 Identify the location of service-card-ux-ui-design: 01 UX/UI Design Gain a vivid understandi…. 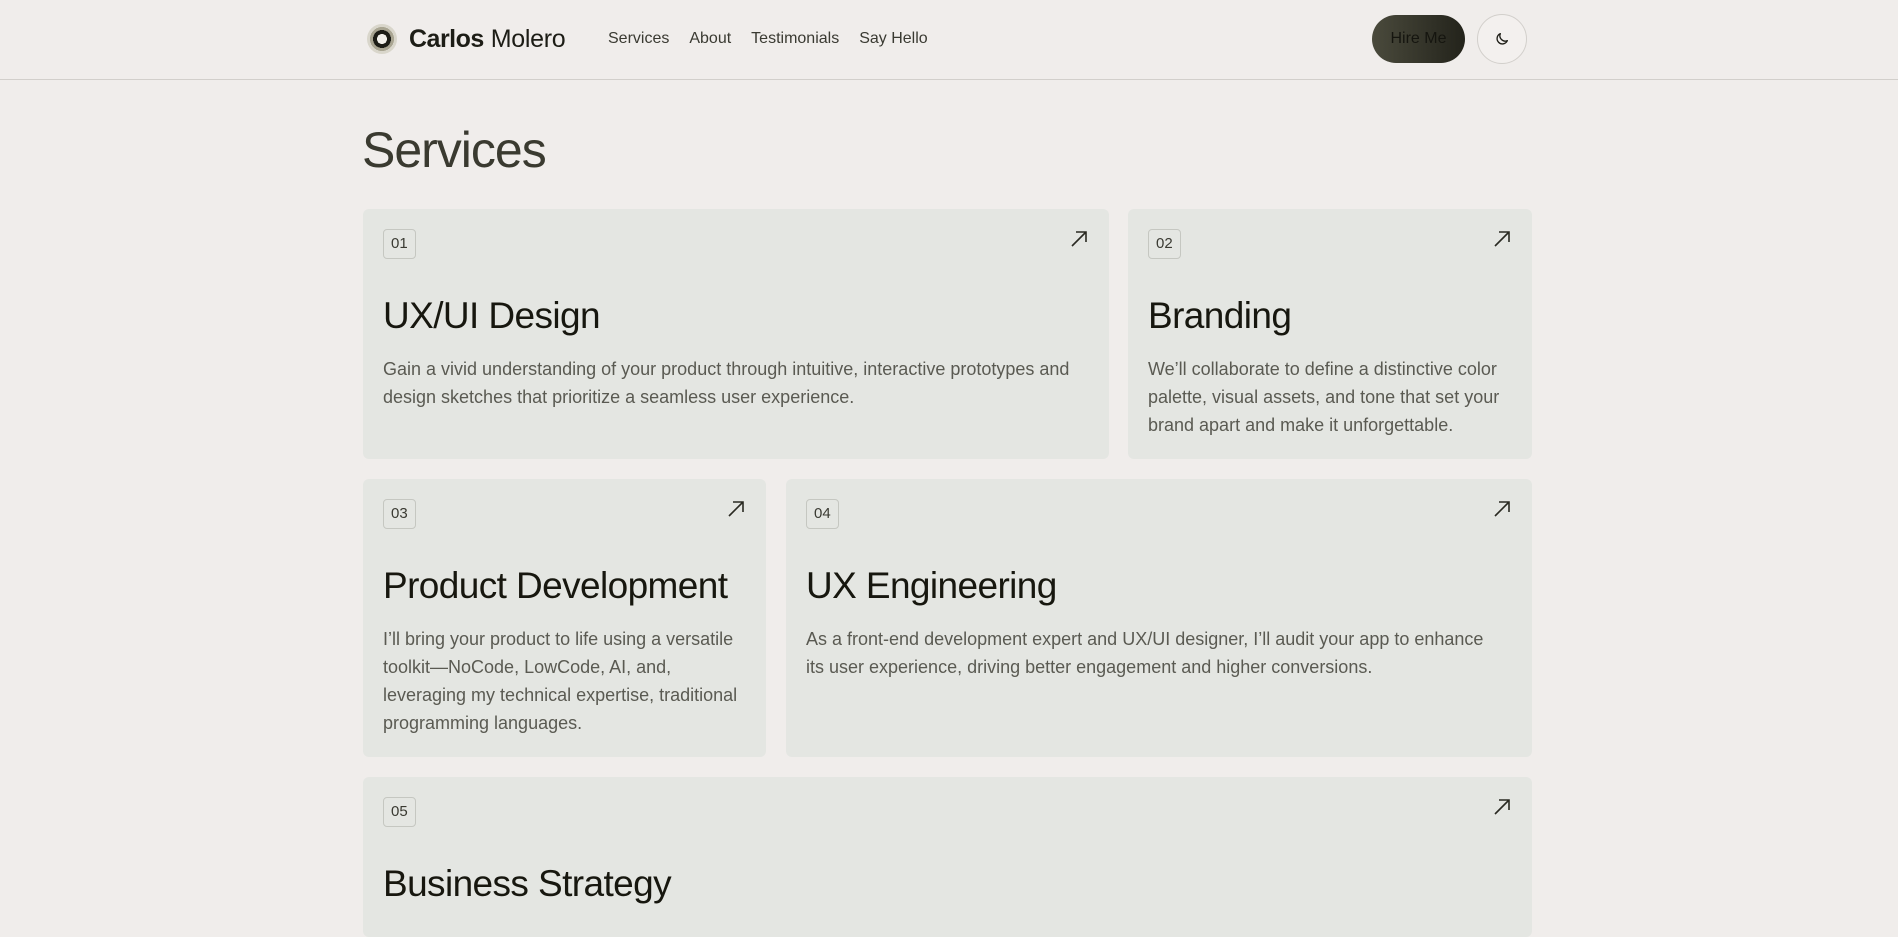
(736, 334).